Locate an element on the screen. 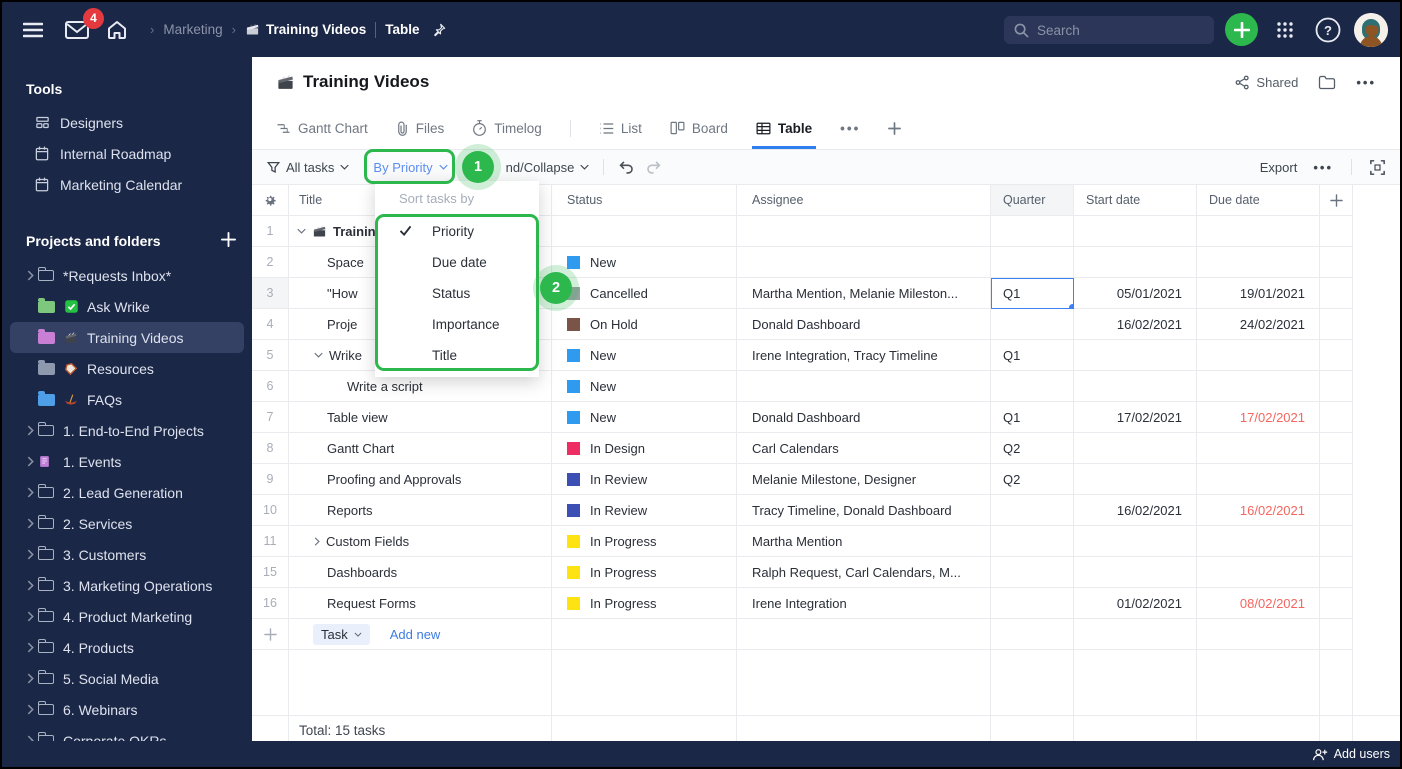  task-title-cell: Reports is located at coordinates (420, 510).